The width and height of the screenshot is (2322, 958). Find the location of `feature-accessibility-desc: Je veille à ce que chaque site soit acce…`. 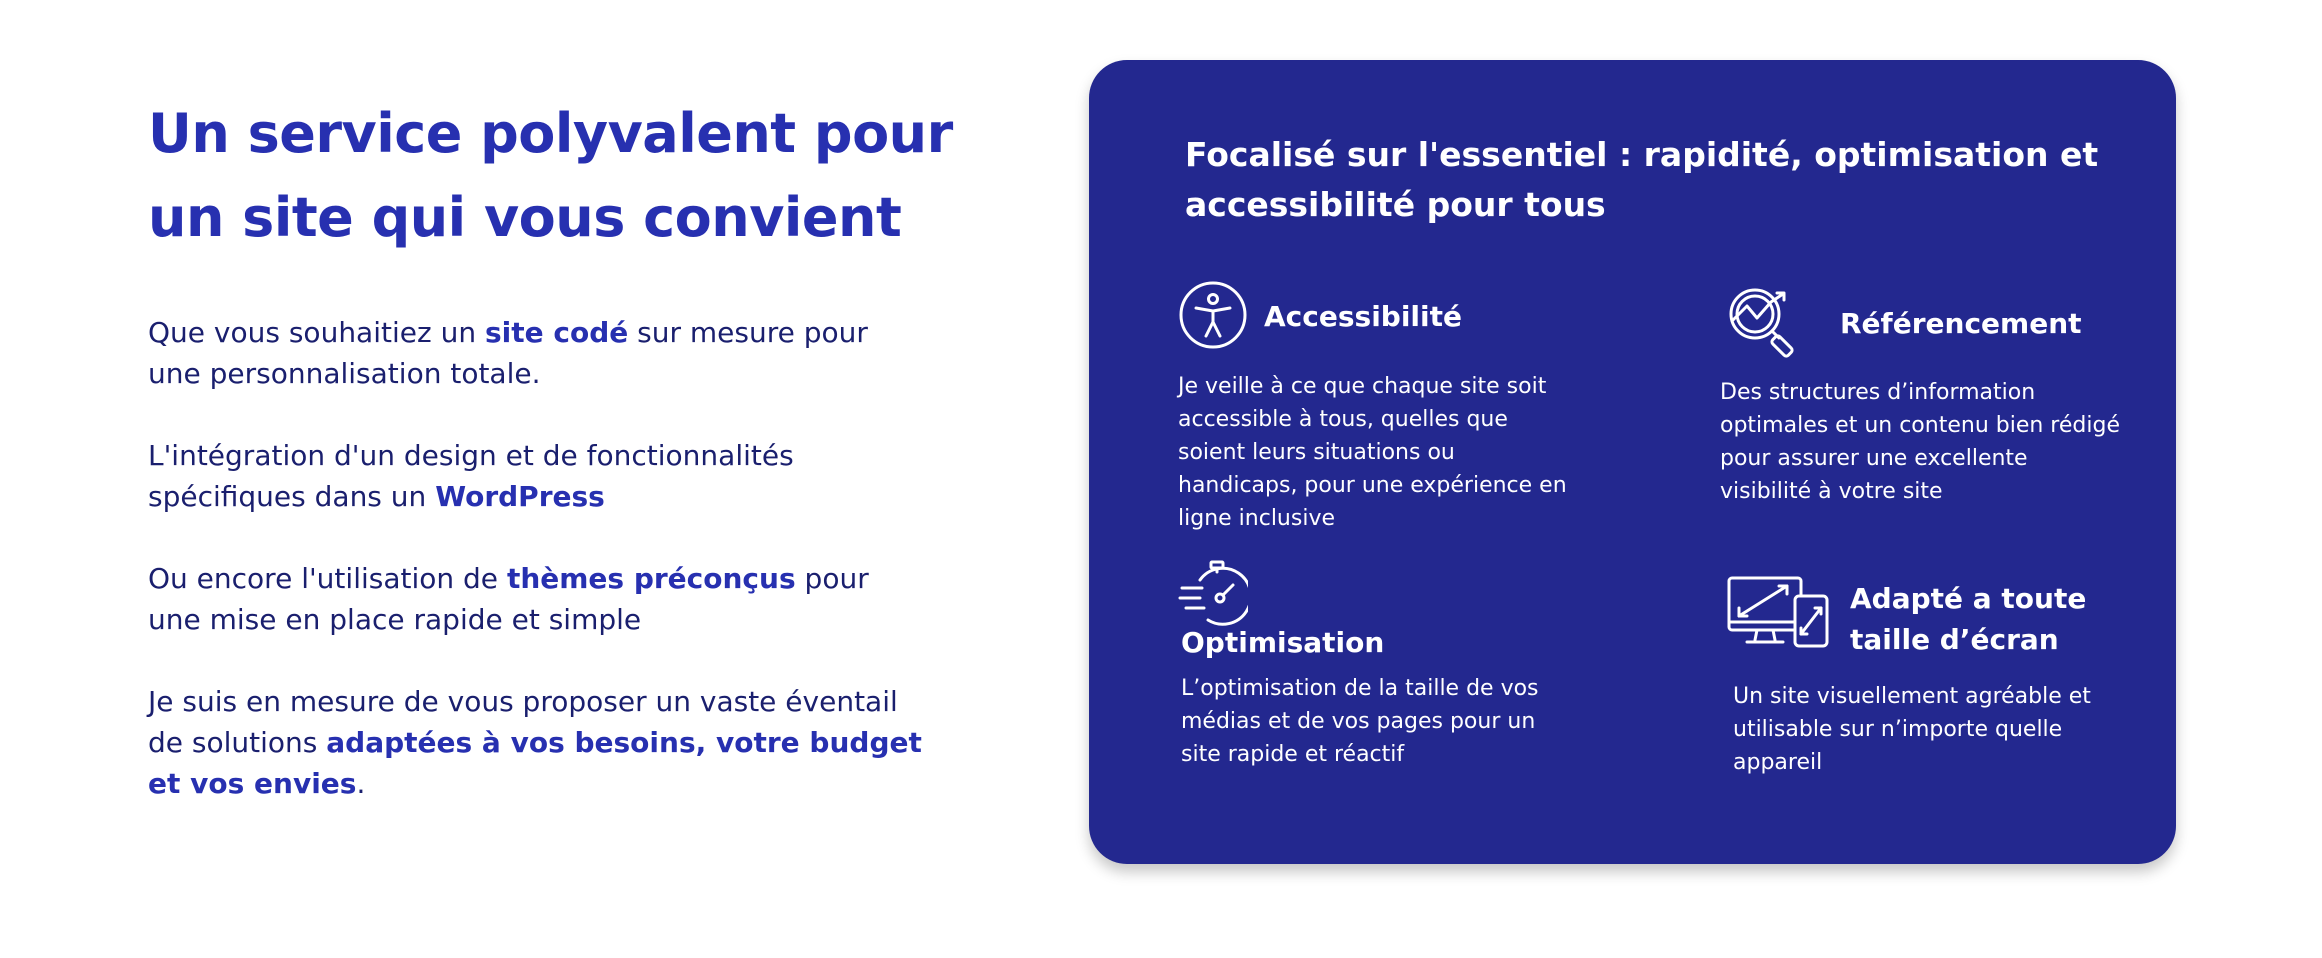

feature-accessibility-desc: Je veille à ce que chaque site soit acce… is located at coordinates (1378, 452).